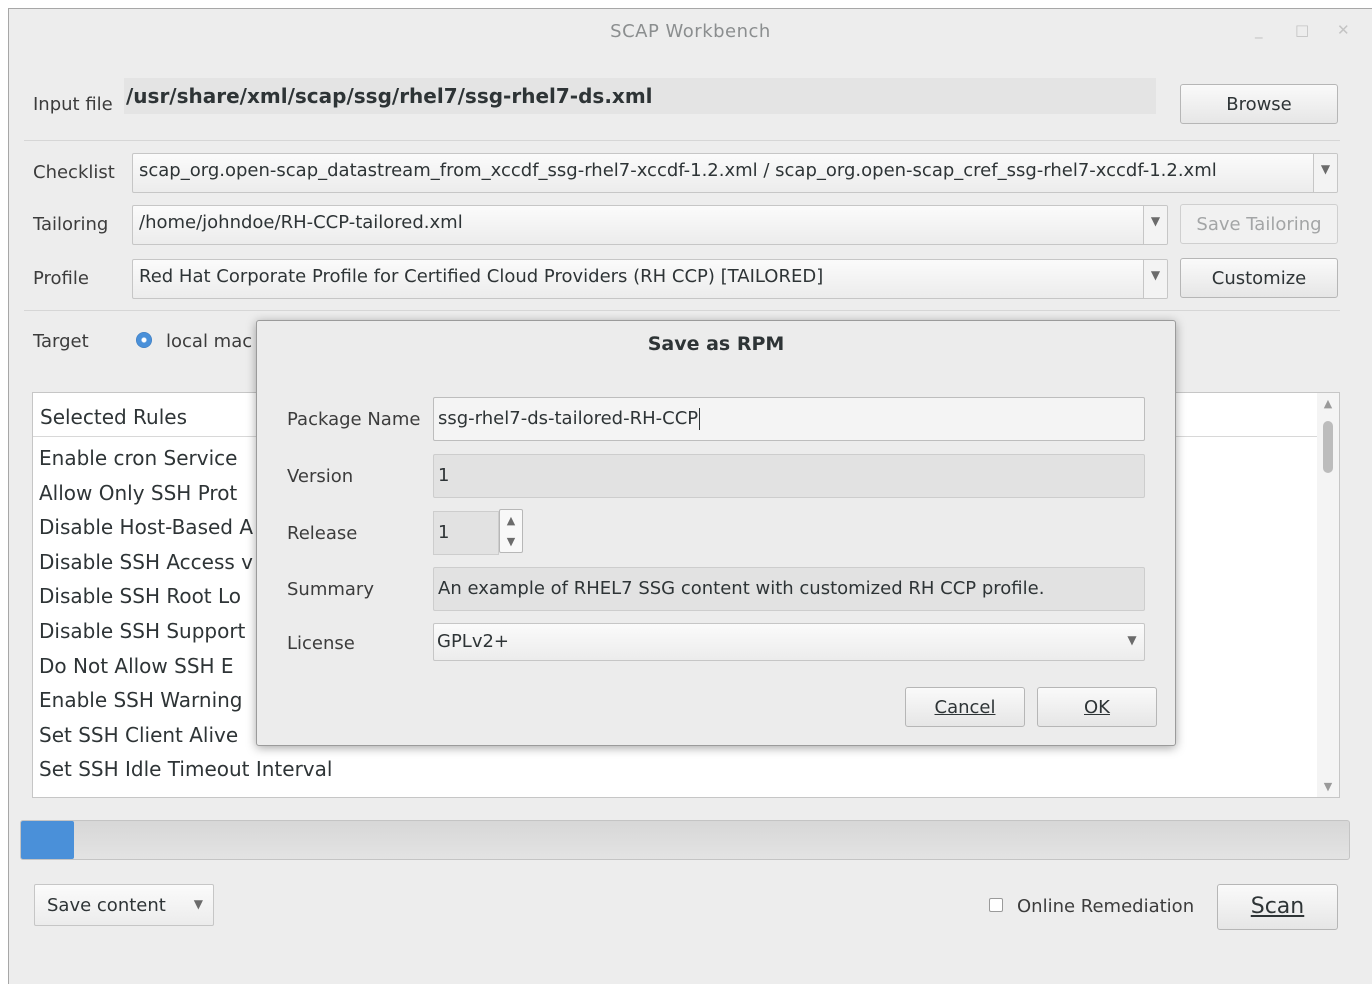 The width and height of the screenshot is (1372, 984). What do you see at coordinates (466, 533) in the screenshot?
I see `release-spinbox: 1` at bounding box center [466, 533].